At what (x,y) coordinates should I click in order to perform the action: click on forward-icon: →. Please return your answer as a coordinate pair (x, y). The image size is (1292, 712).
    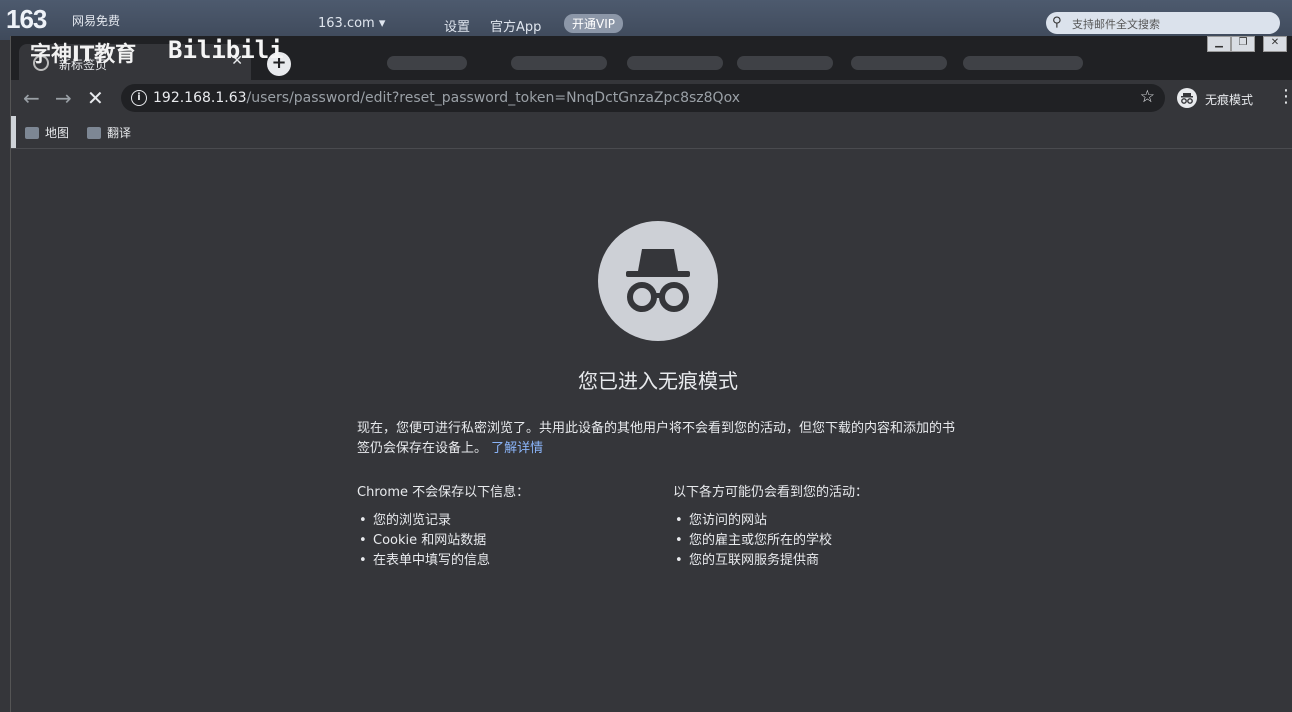
    Looking at the image, I should click on (63, 98).